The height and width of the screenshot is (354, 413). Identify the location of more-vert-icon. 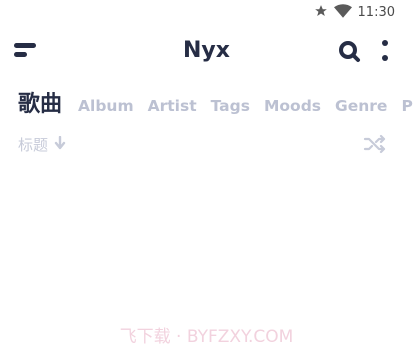
(385, 50).